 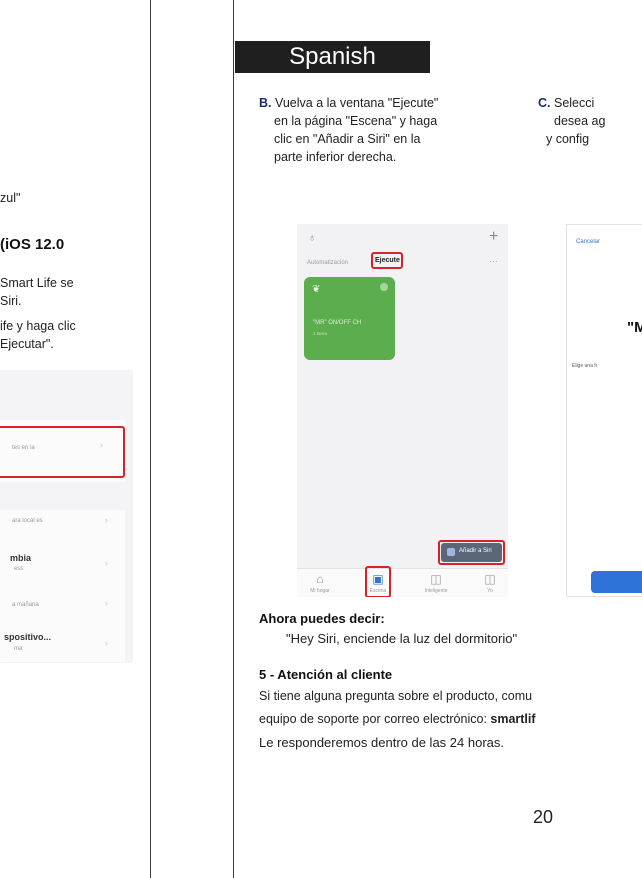 What do you see at coordinates (326, 674) in the screenshot?
I see `section-title: 5 - Atención al cliente` at bounding box center [326, 674].